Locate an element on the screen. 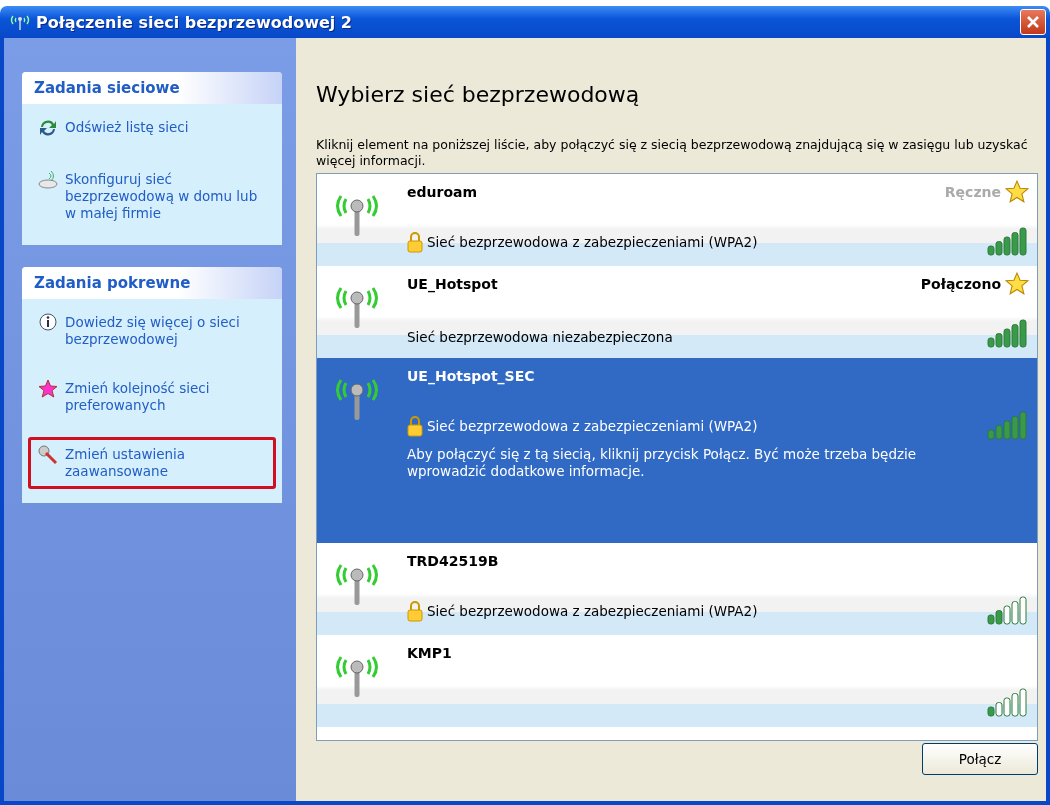  task-link: Odśwież listę sieci is located at coordinates (152, 129).